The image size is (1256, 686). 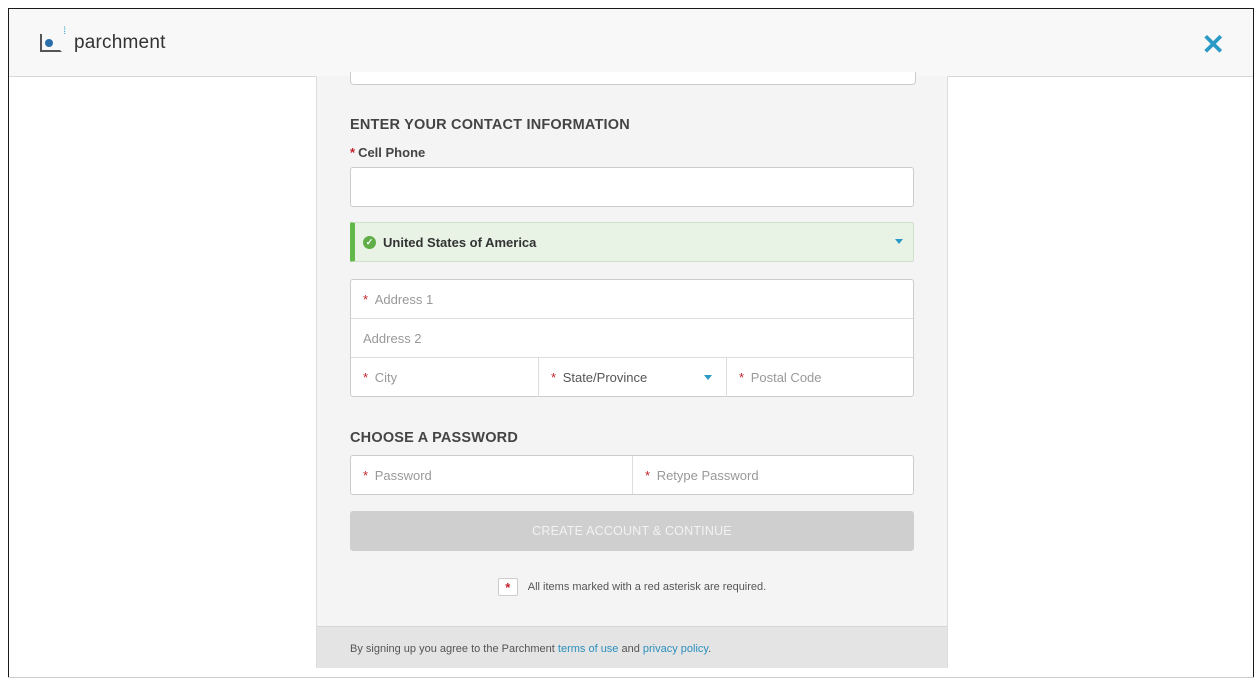 I want to click on parchment-logo-icon: ⁞, so click(x=53, y=39).